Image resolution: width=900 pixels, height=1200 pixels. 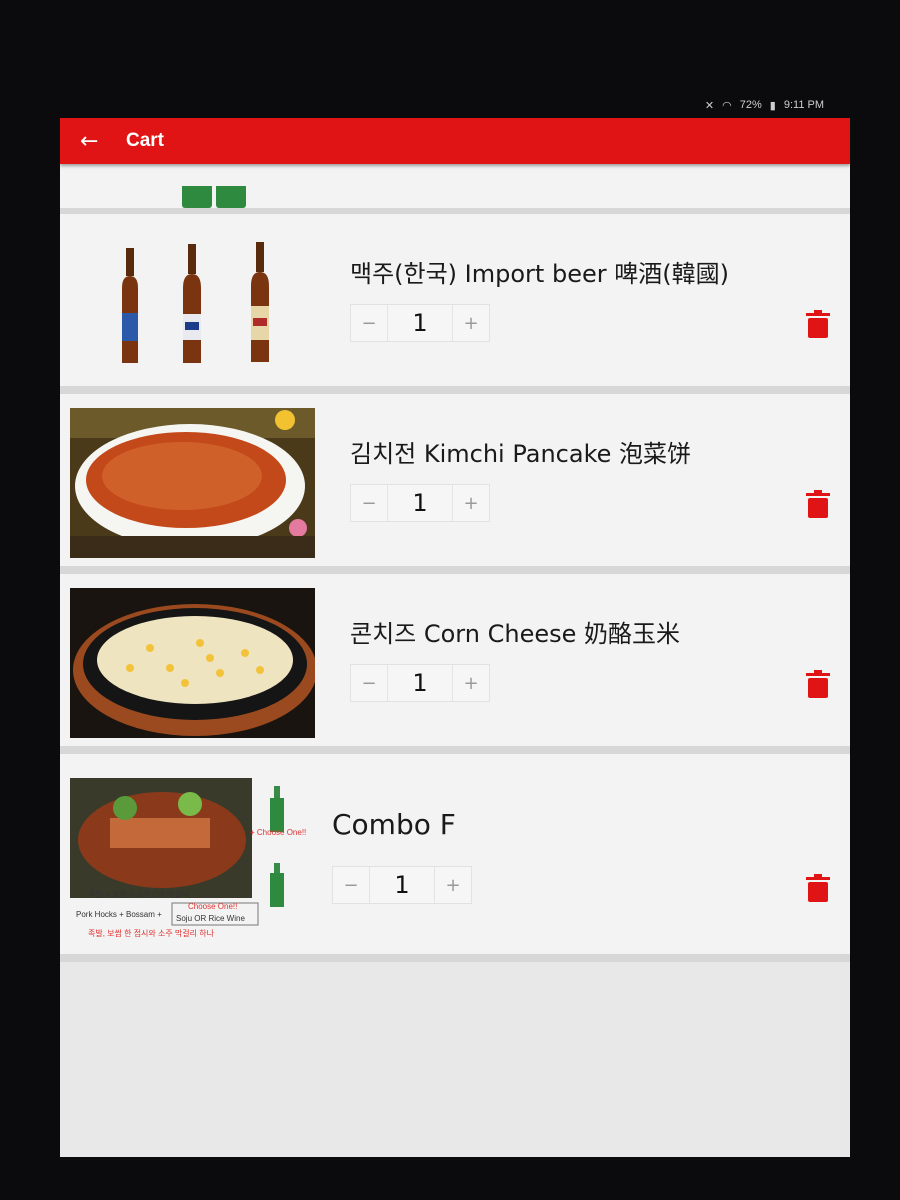 I want to click on combo-choose-box-top: Choose One!!, so click(x=213, y=906).